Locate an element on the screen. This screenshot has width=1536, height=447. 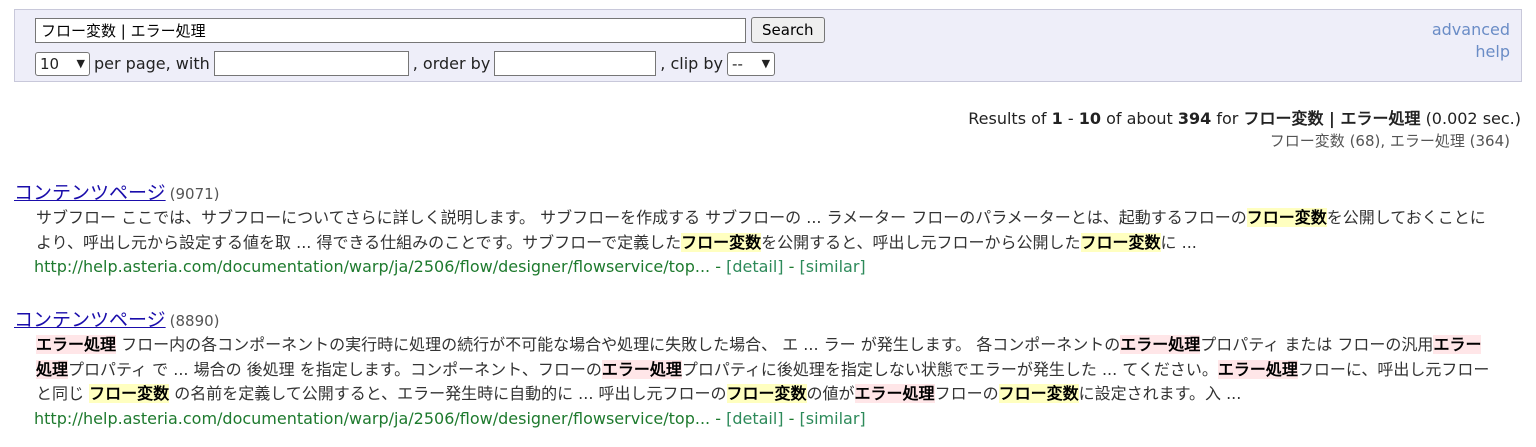
per-page-select: 10 ▼ is located at coordinates (62, 63).